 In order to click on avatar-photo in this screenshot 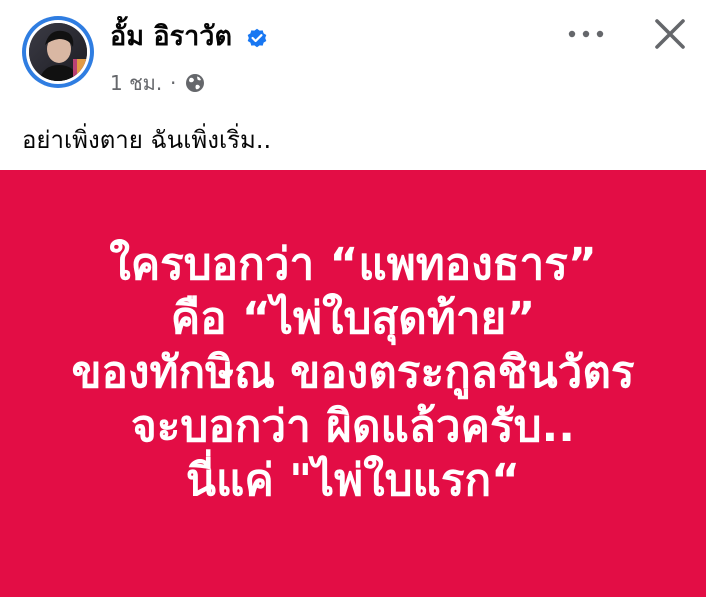, I will do `click(58, 52)`.